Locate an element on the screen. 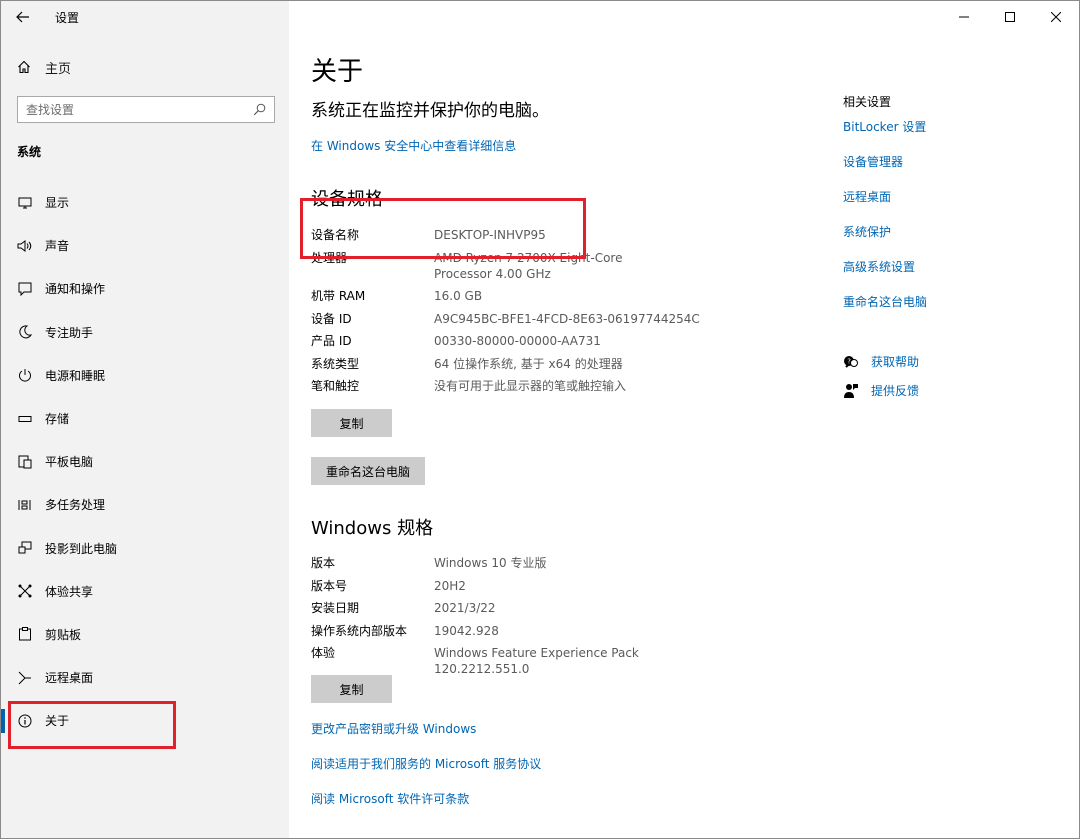 The height and width of the screenshot is (839, 1080). sidebar-item-focus-assist: 专注助手 is located at coordinates (145, 332).